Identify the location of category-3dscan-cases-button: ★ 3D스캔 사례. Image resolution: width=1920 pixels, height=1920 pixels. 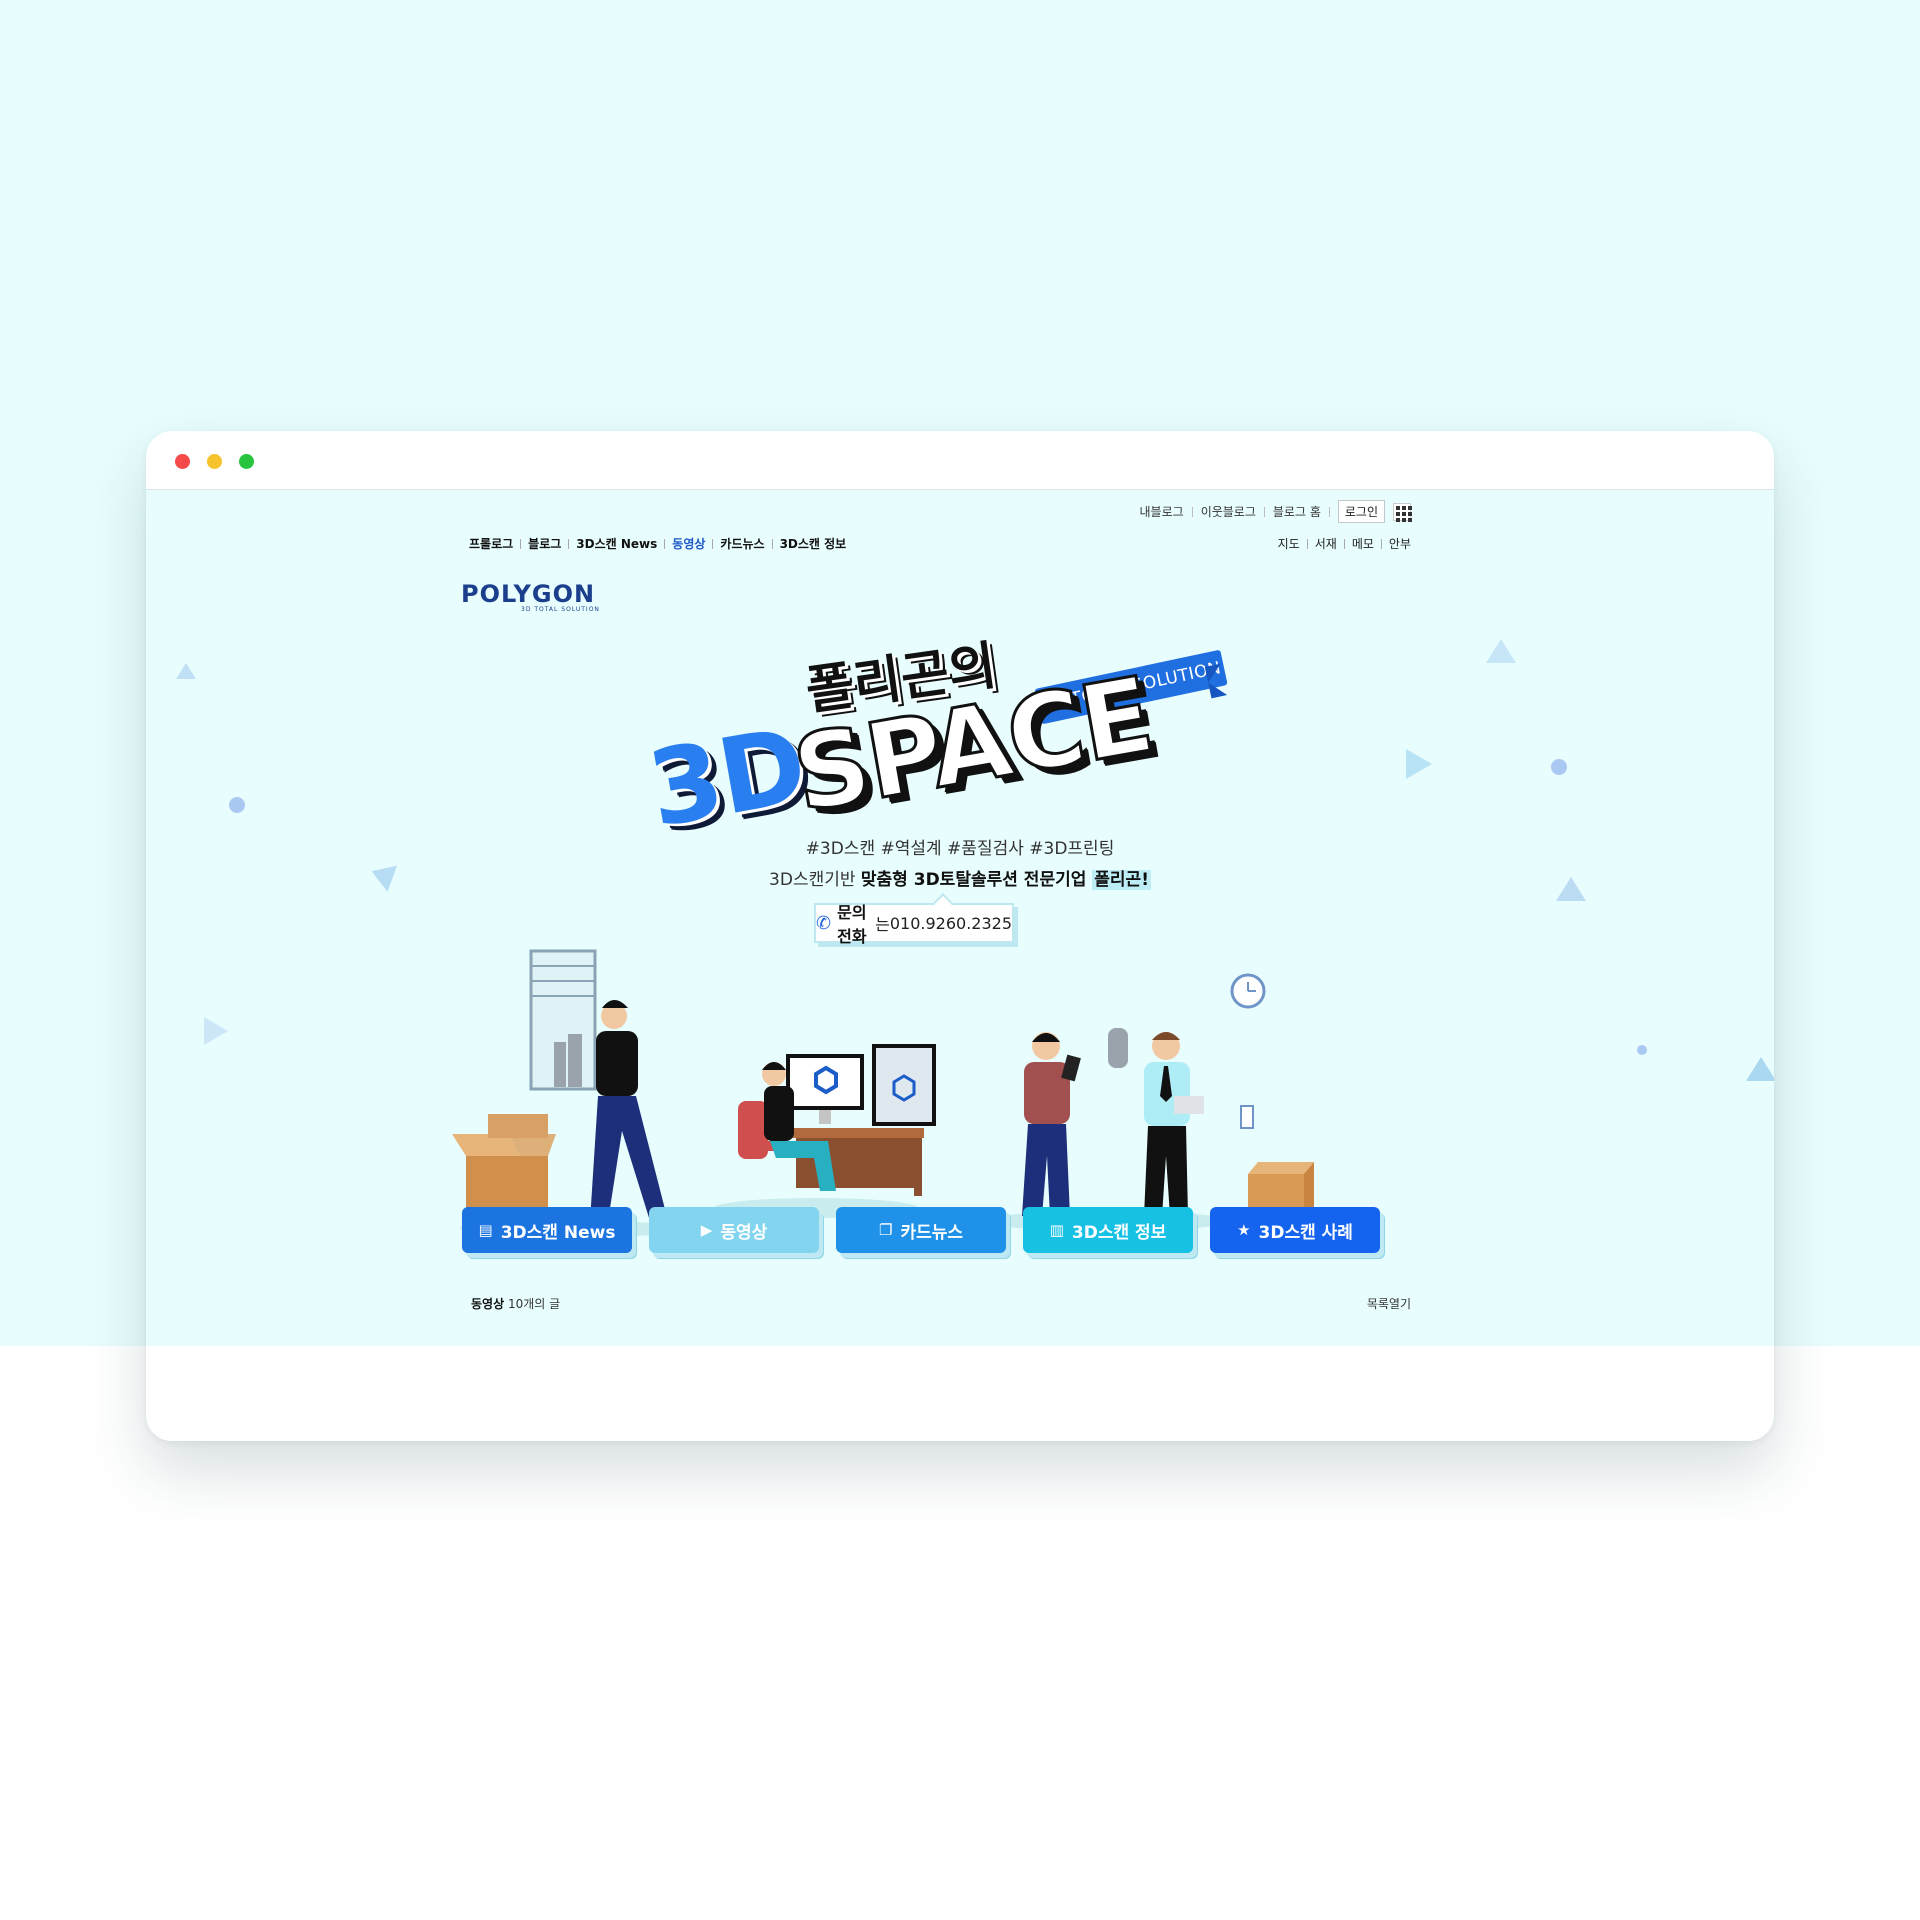
(1295, 1230).